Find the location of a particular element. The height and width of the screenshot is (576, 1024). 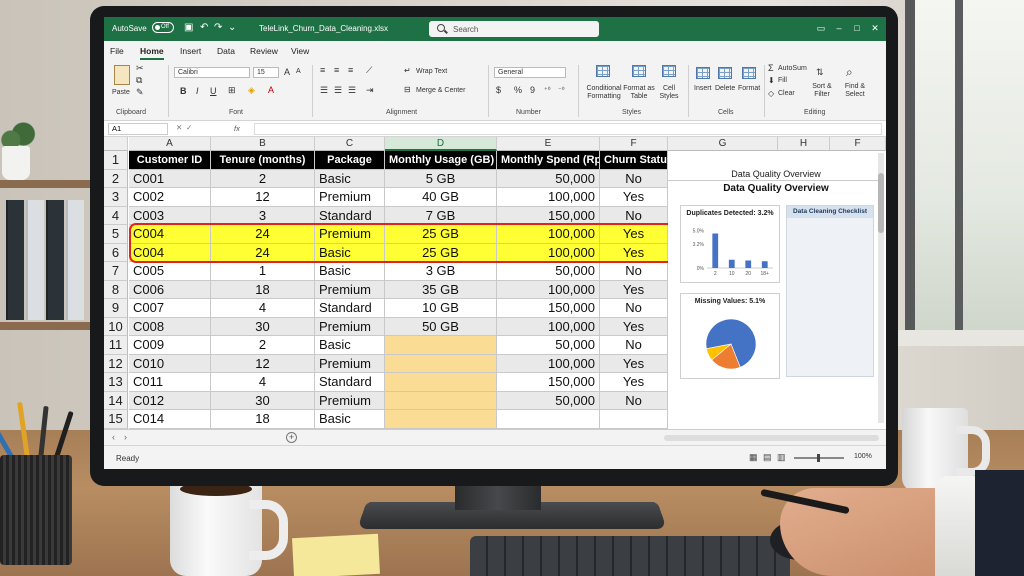

format-as-table-icon is located at coordinates (639, 71).